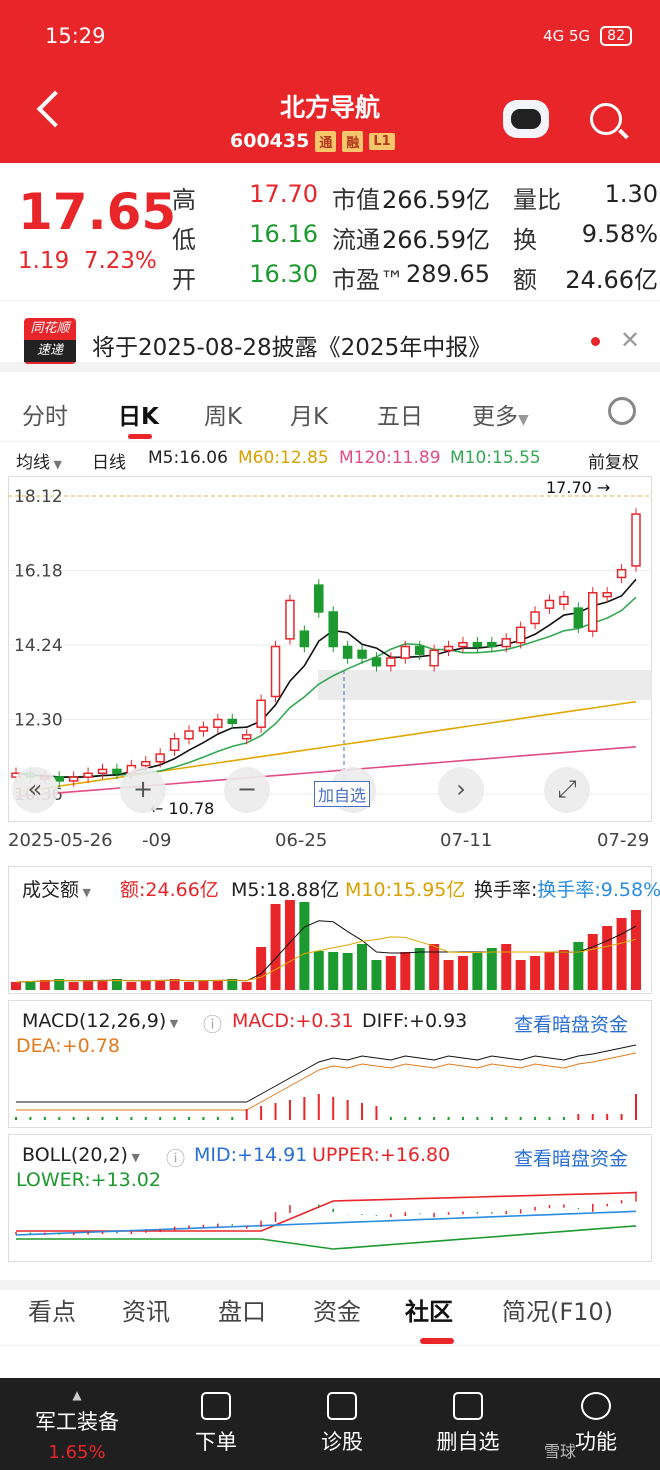  Describe the element at coordinates (138, 414) in the screenshot. I see `tab-daily: 日K` at that location.